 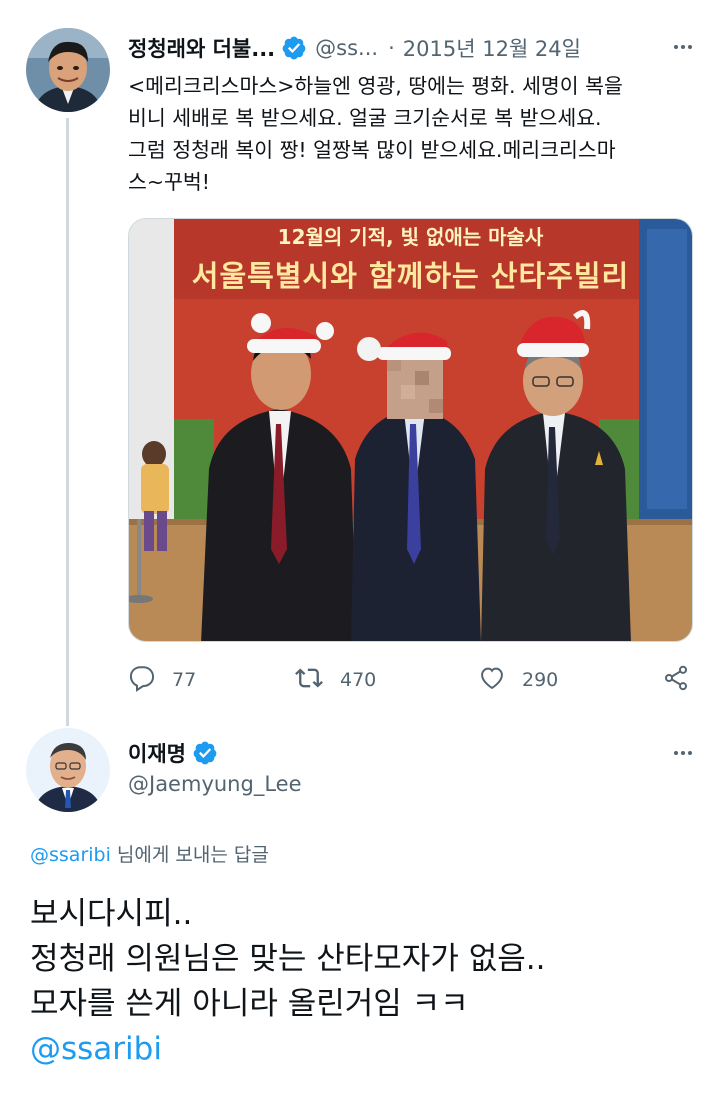 I want to click on retweet-button: 470, so click(x=335, y=680).